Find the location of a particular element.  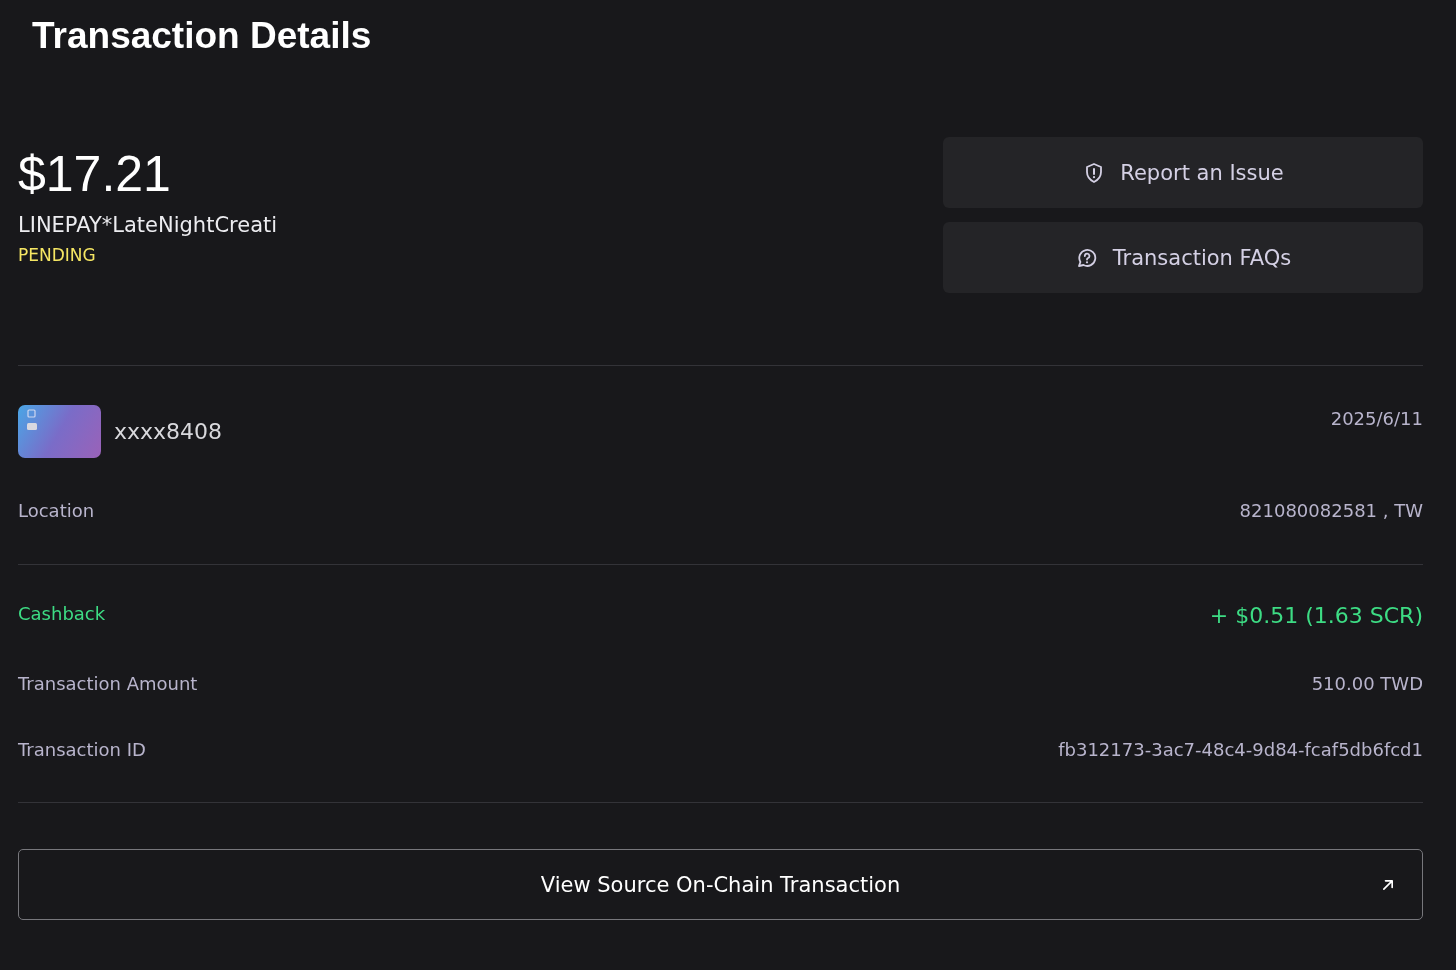

transaction-date: 2025/6/11 is located at coordinates (1376, 418).